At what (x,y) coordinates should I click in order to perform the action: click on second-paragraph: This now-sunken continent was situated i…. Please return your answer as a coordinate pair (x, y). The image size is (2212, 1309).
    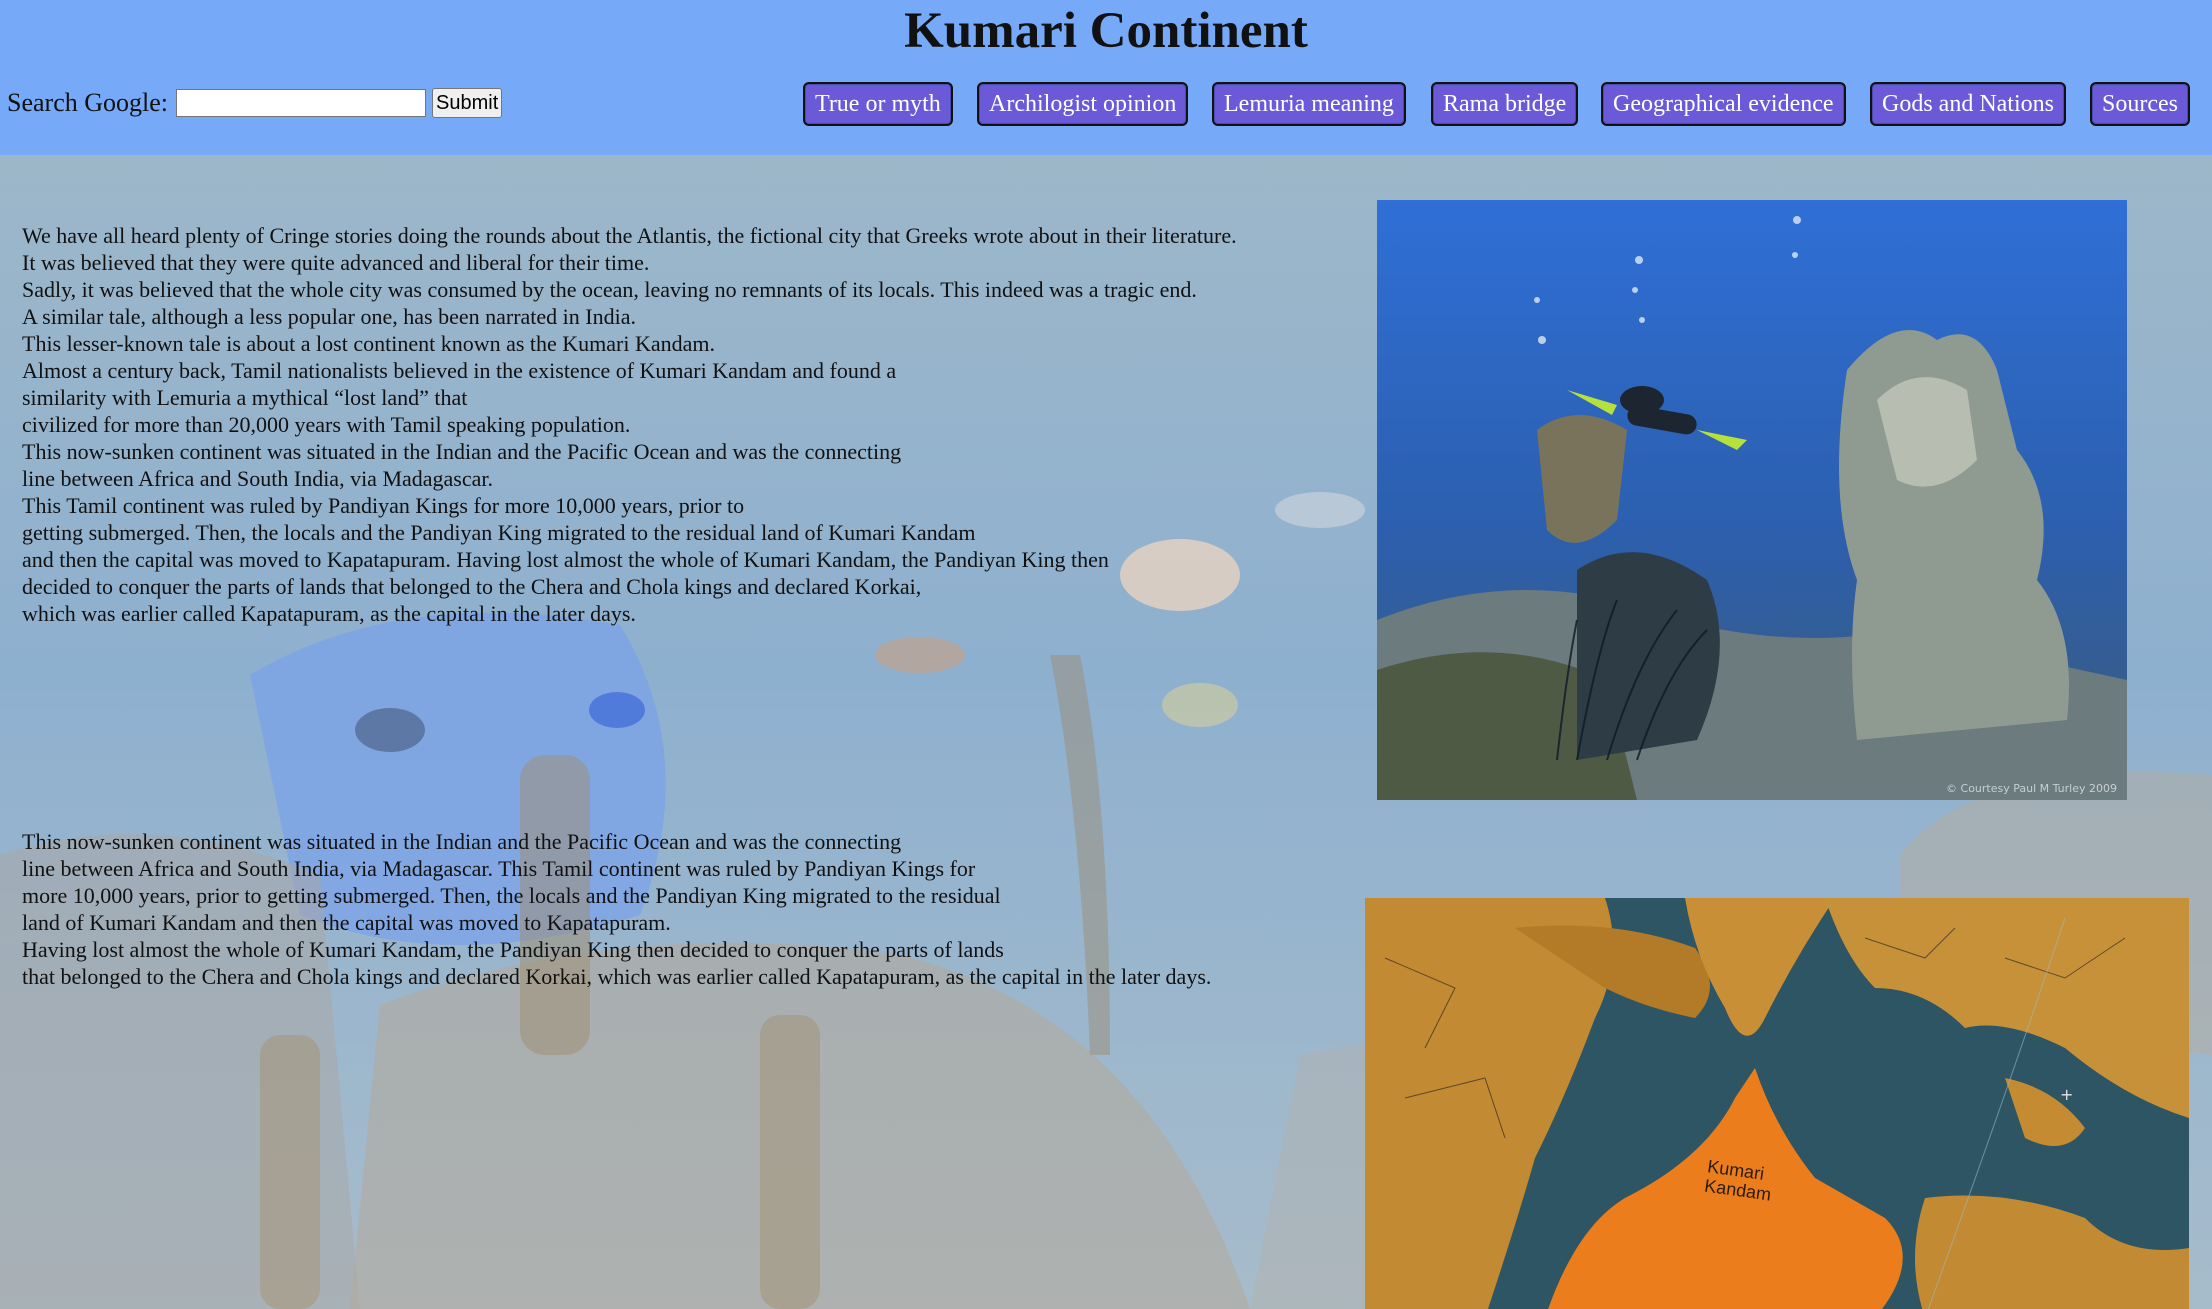
    Looking at the image, I should click on (616, 909).